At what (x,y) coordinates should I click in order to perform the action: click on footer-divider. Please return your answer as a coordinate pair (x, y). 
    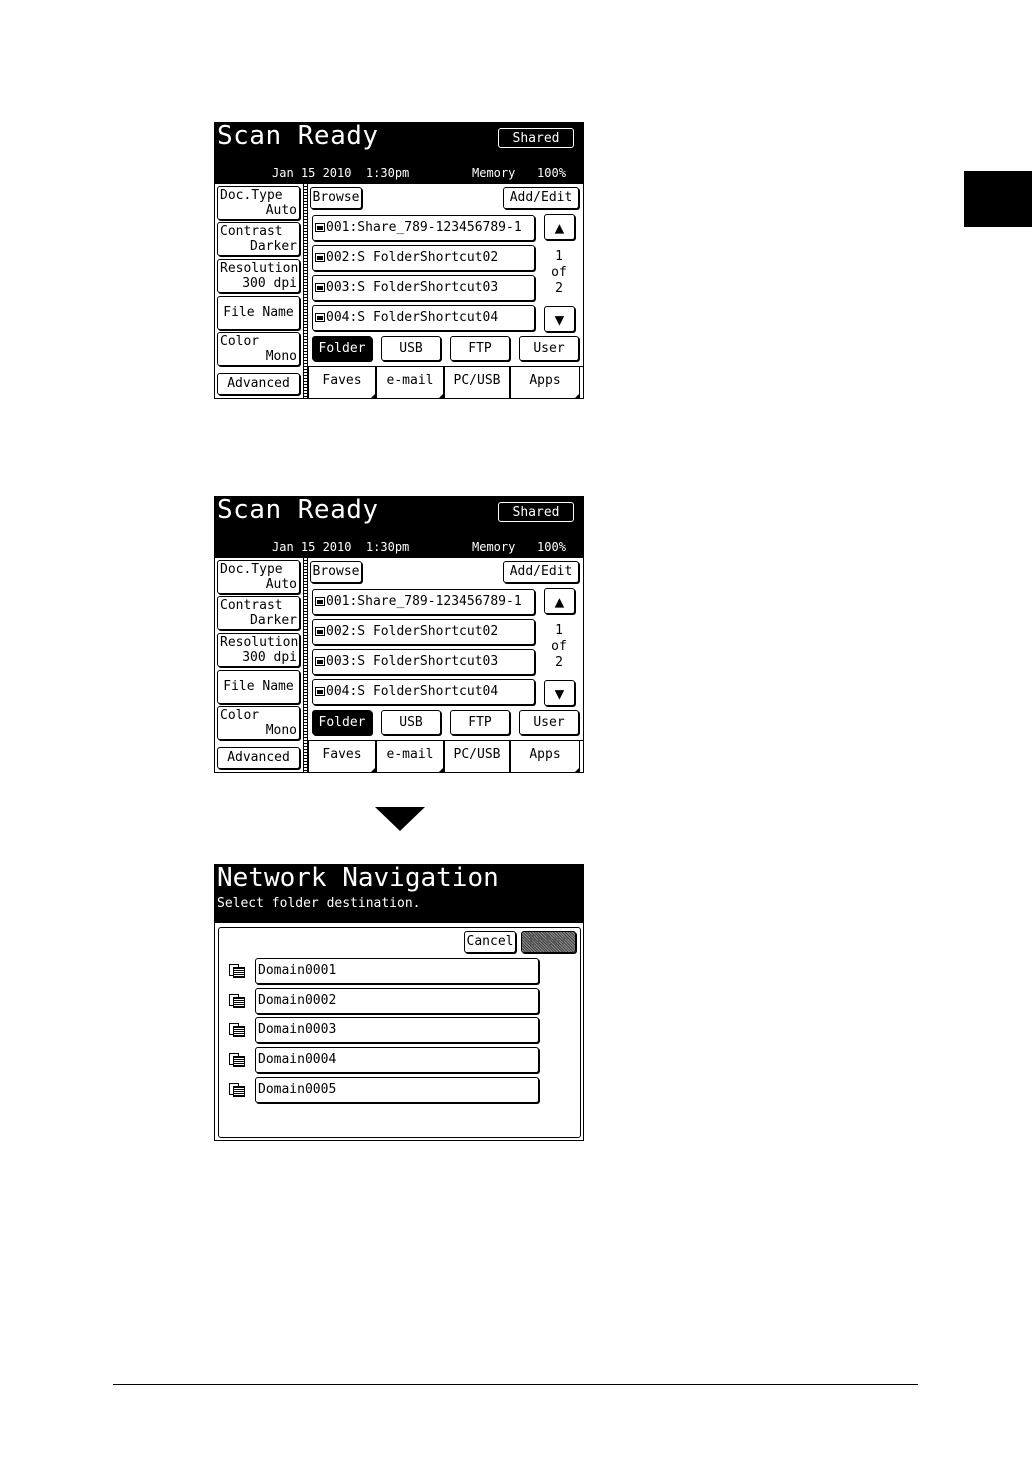
    Looking at the image, I should click on (515, 1384).